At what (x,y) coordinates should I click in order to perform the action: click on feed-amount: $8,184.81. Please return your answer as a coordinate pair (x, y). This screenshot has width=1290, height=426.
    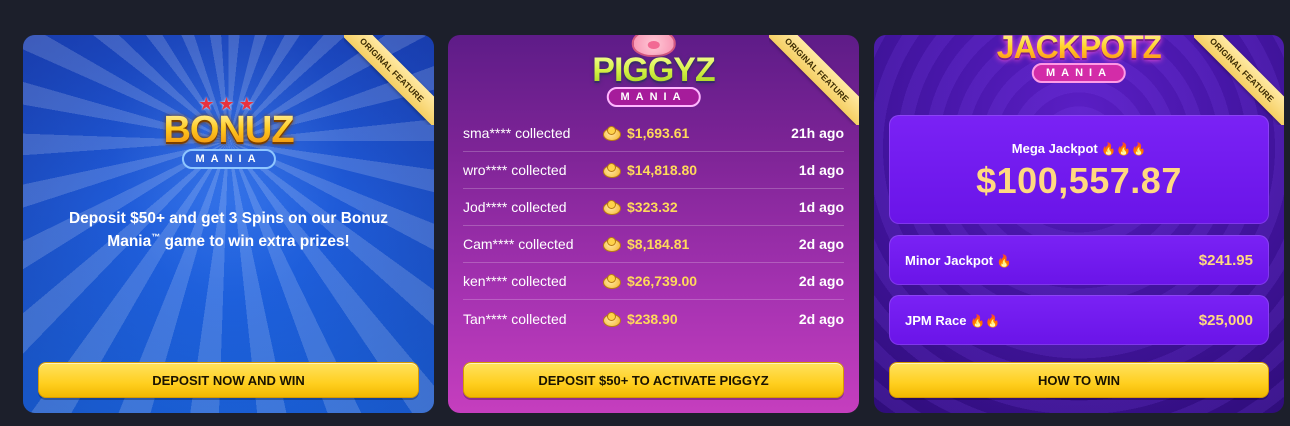
    Looking at the image, I should click on (688, 244).